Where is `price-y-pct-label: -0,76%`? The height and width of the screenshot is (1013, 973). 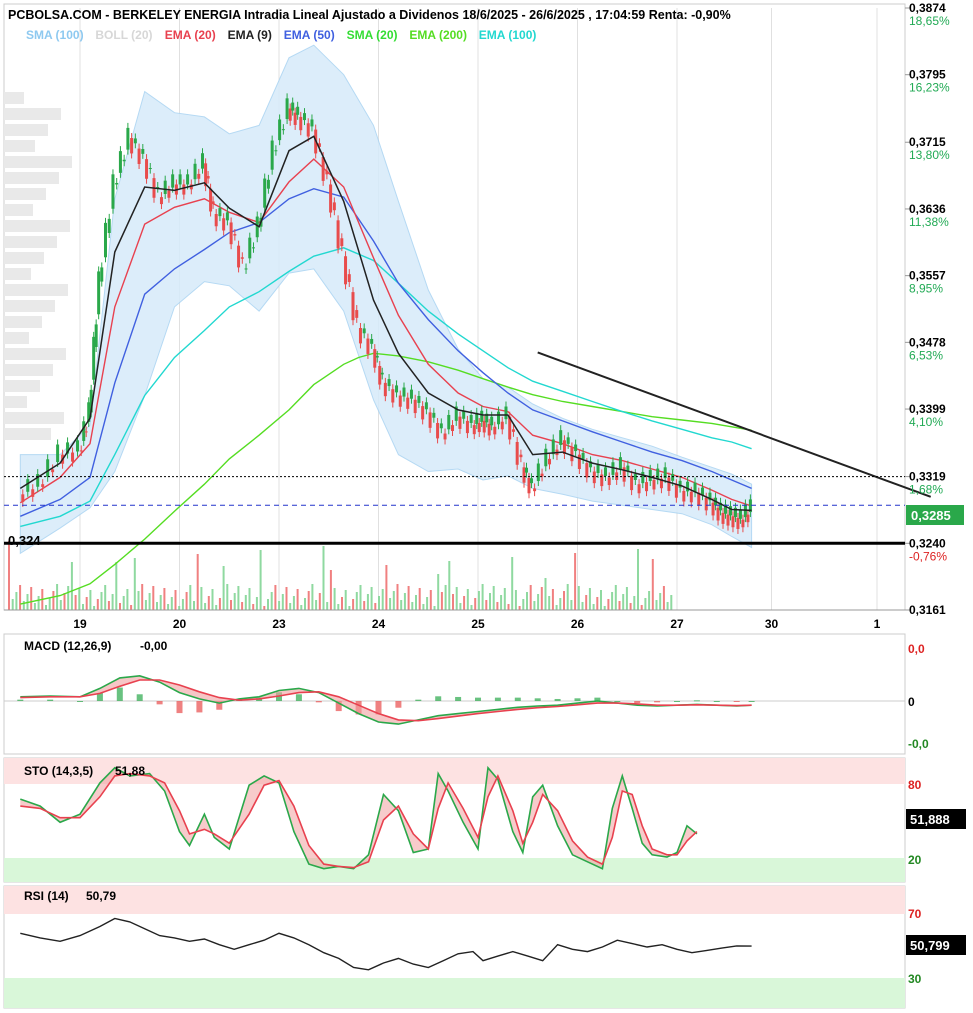 price-y-pct-label: -0,76% is located at coordinates (928, 556).